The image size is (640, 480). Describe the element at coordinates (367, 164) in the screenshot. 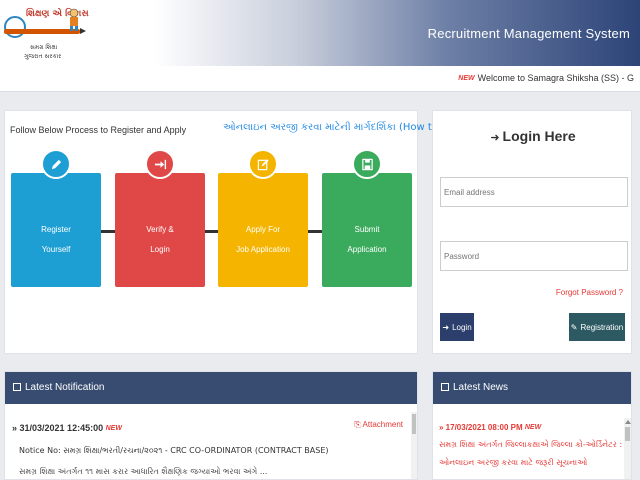

I see `save-icon` at that location.